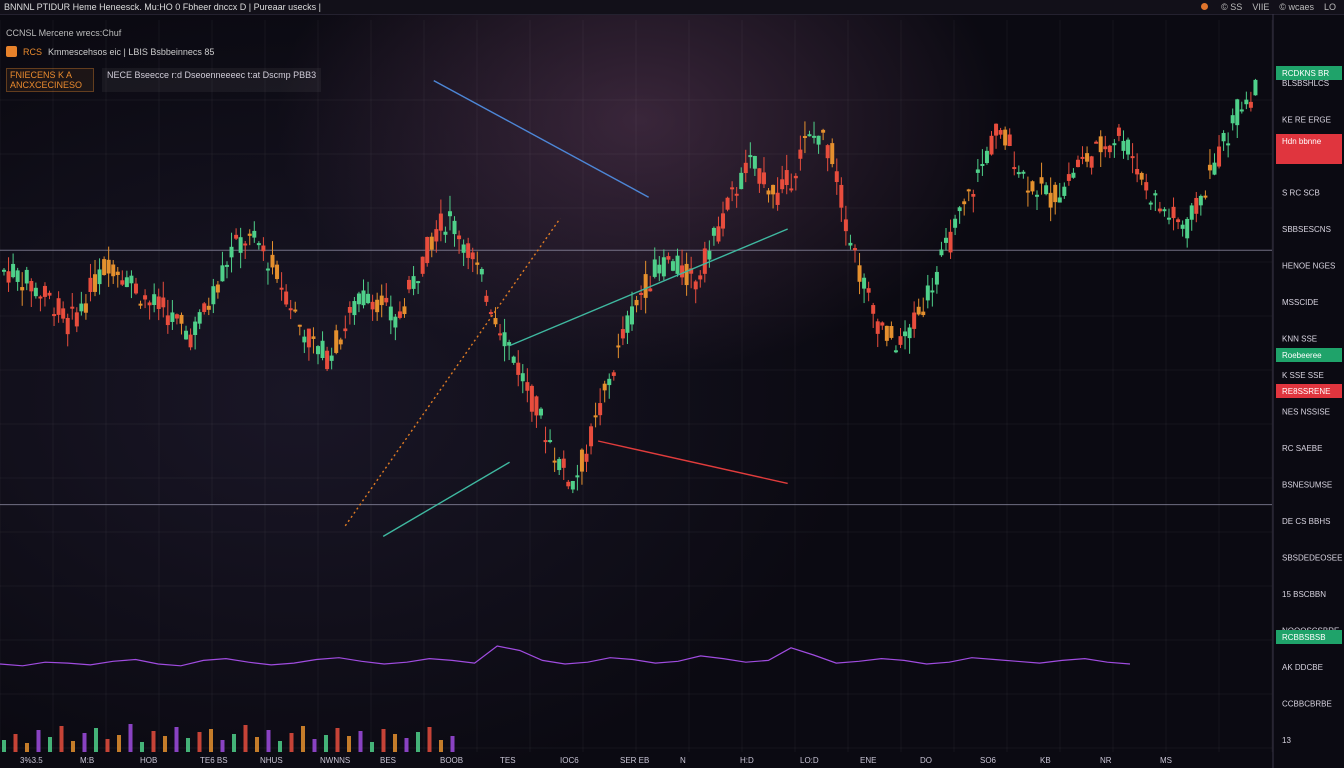 Image resolution: width=1344 pixels, height=768 pixels. What do you see at coordinates (271, 760) in the screenshot?
I see `time-axis-label: NHUS` at bounding box center [271, 760].